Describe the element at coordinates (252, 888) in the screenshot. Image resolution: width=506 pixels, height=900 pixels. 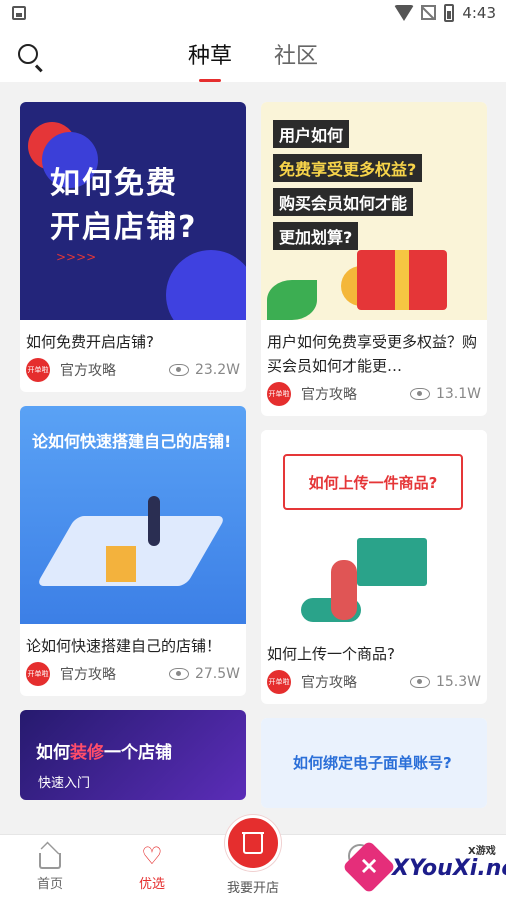
I see `nav-label: 我要开店` at that location.